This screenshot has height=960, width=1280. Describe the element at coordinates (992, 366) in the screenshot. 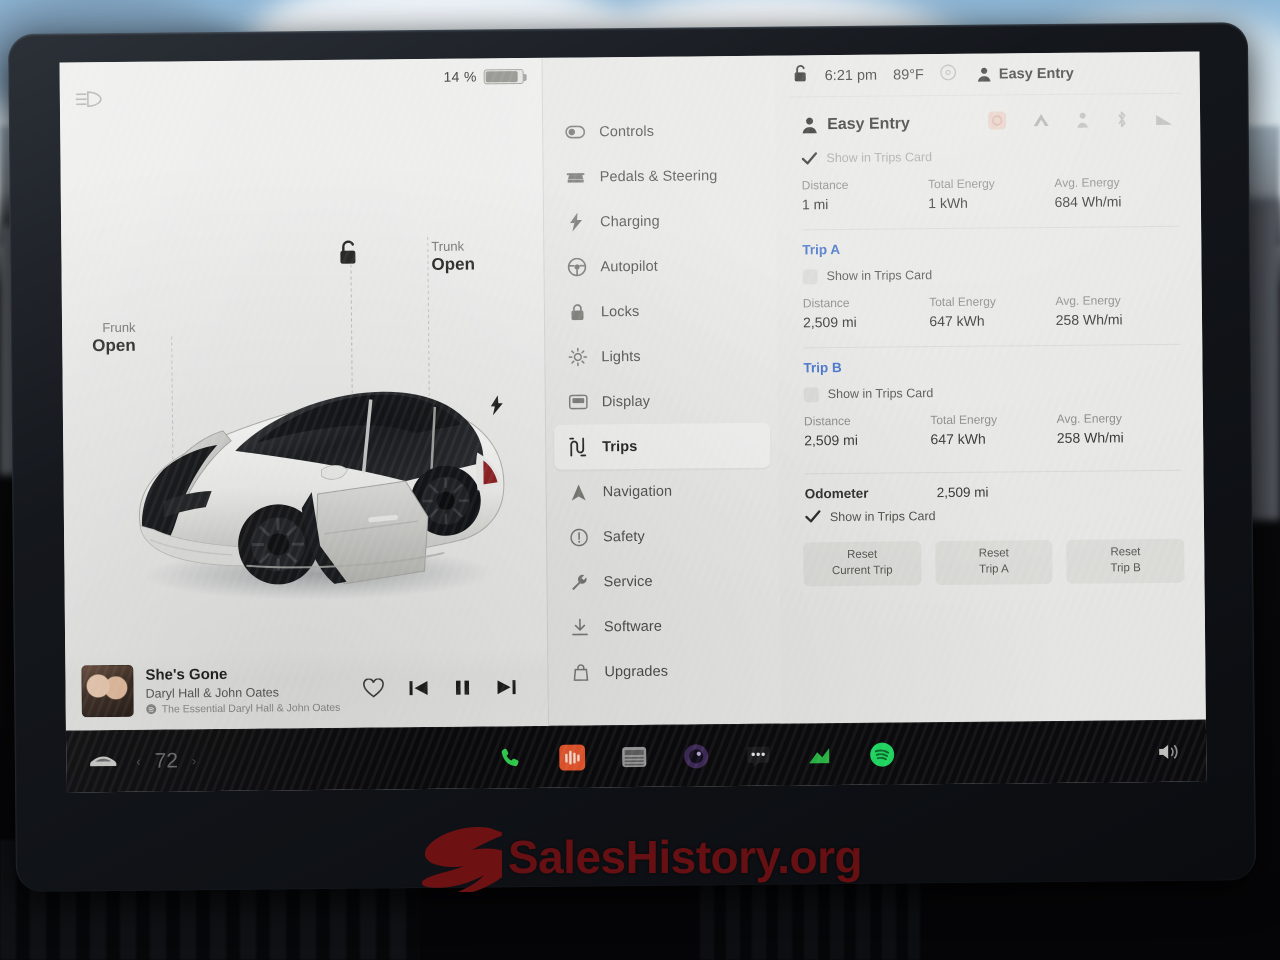

I see `trip-b-title: Trip B` at that location.